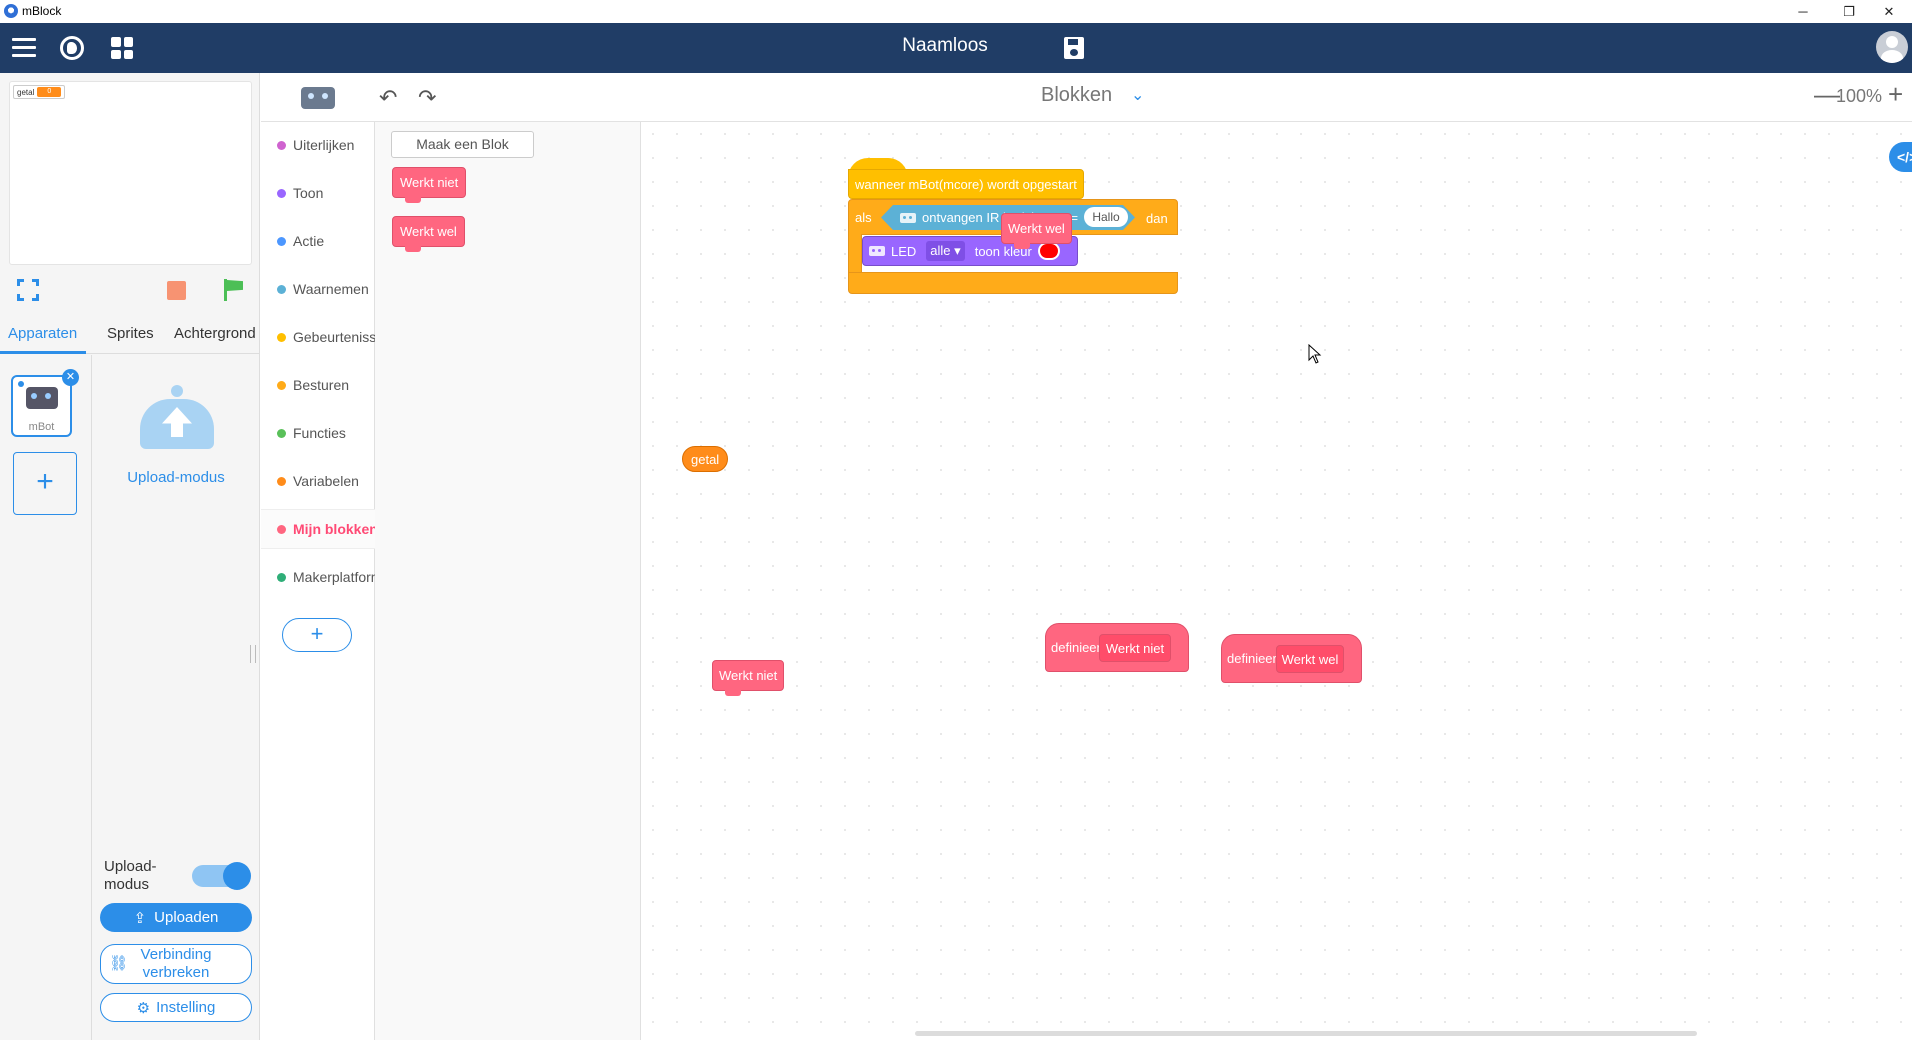 This screenshot has width=1912, height=1040. Describe the element at coordinates (318, 337) in the screenshot. I see `category-gebeurtenissen: Gebeurtenissen` at that location.